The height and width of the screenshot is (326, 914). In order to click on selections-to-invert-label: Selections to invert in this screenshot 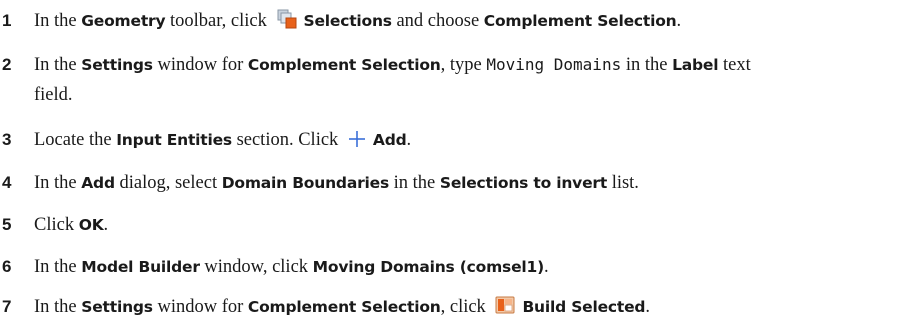, I will do `click(523, 183)`.